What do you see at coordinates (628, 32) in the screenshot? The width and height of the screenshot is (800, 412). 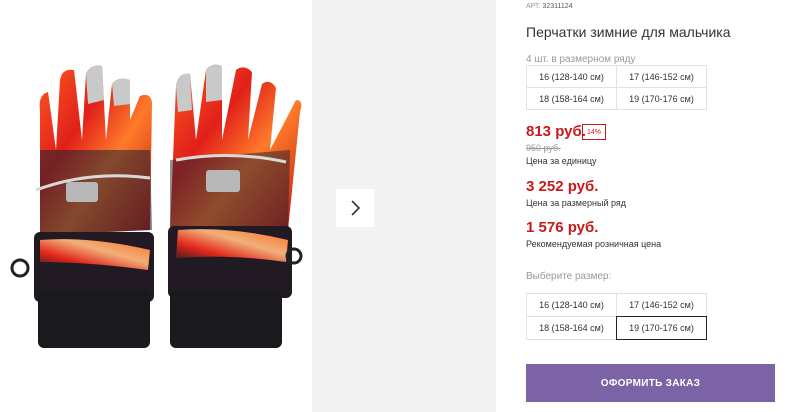 I see `product-title: Перчатки зимние для мальчика` at bounding box center [628, 32].